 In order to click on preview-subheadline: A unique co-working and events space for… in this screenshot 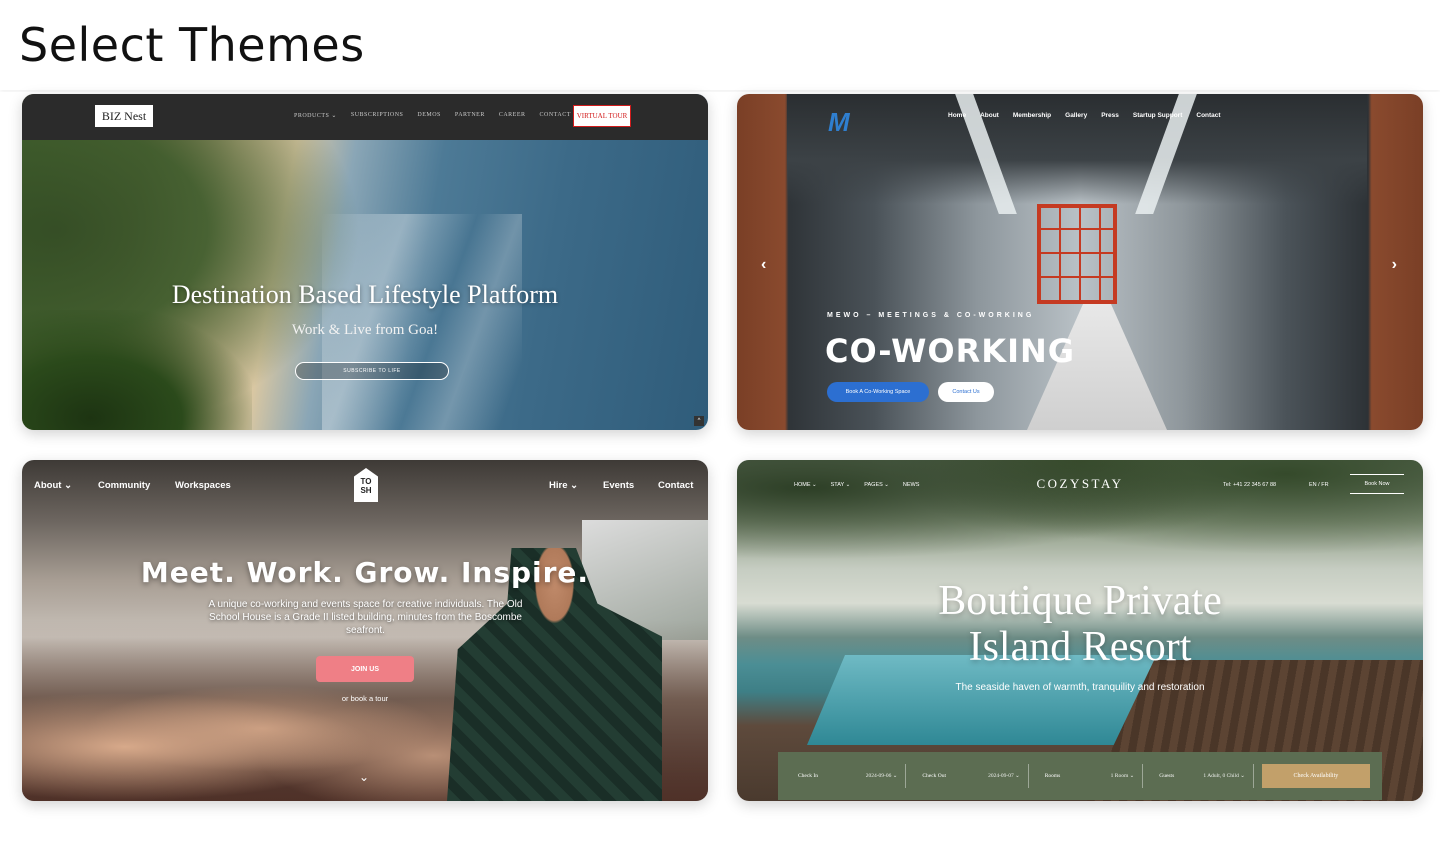, I will do `click(365, 617)`.